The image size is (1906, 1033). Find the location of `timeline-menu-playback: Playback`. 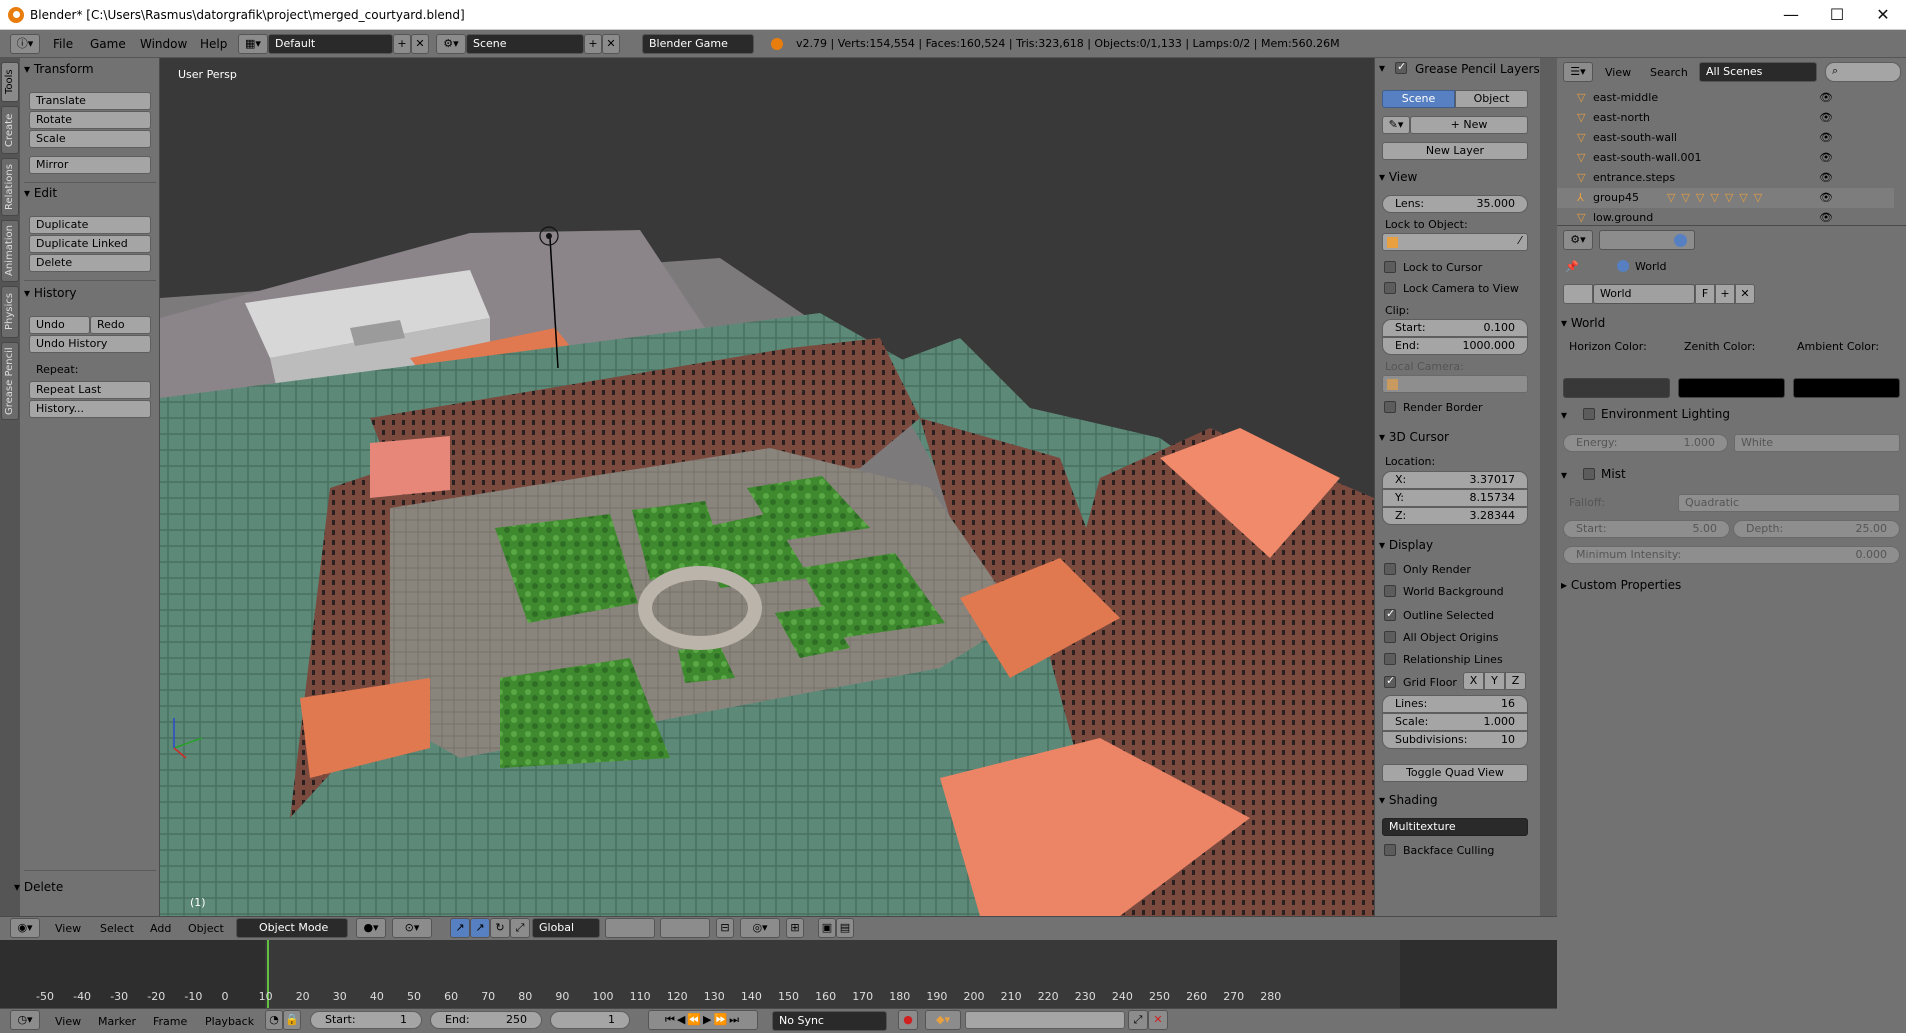

timeline-menu-playback: Playback is located at coordinates (229, 1021).